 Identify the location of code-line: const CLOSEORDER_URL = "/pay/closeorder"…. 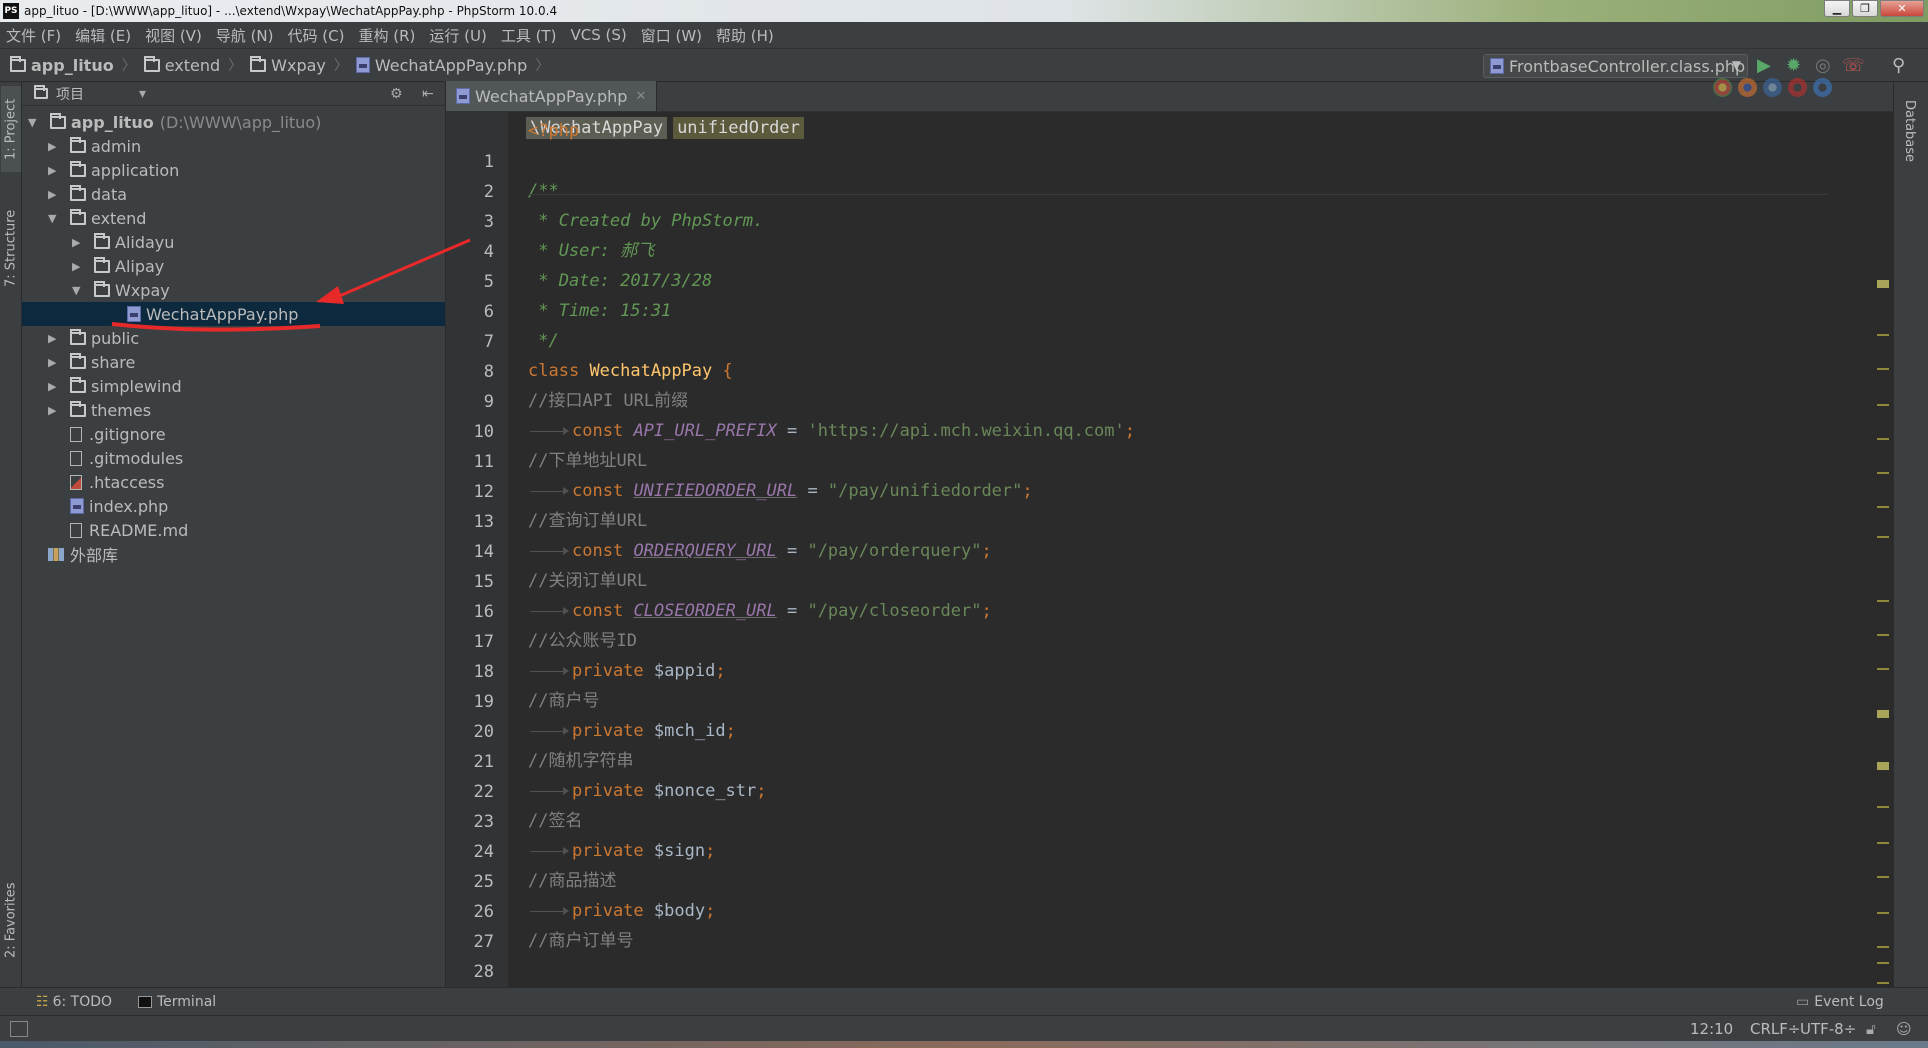
(760, 611).